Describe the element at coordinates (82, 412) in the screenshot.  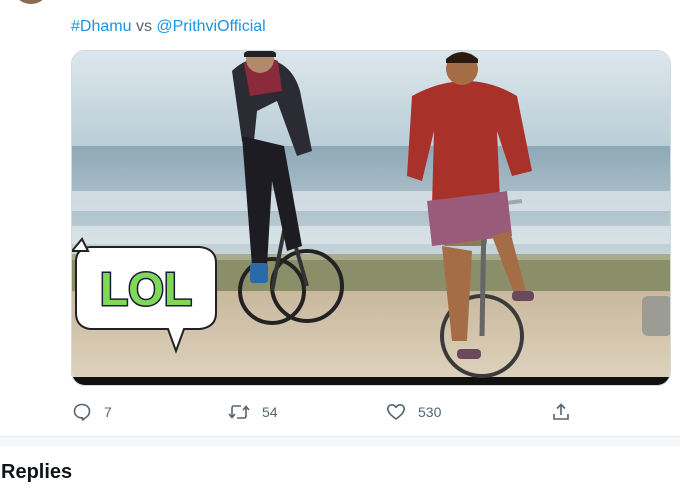
I see `reply-icon` at that location.